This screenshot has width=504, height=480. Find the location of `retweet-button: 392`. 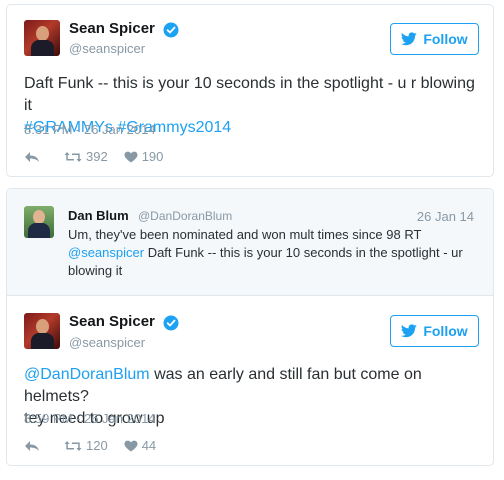

retweet-button: 392 is located at coordinates (86, 156).